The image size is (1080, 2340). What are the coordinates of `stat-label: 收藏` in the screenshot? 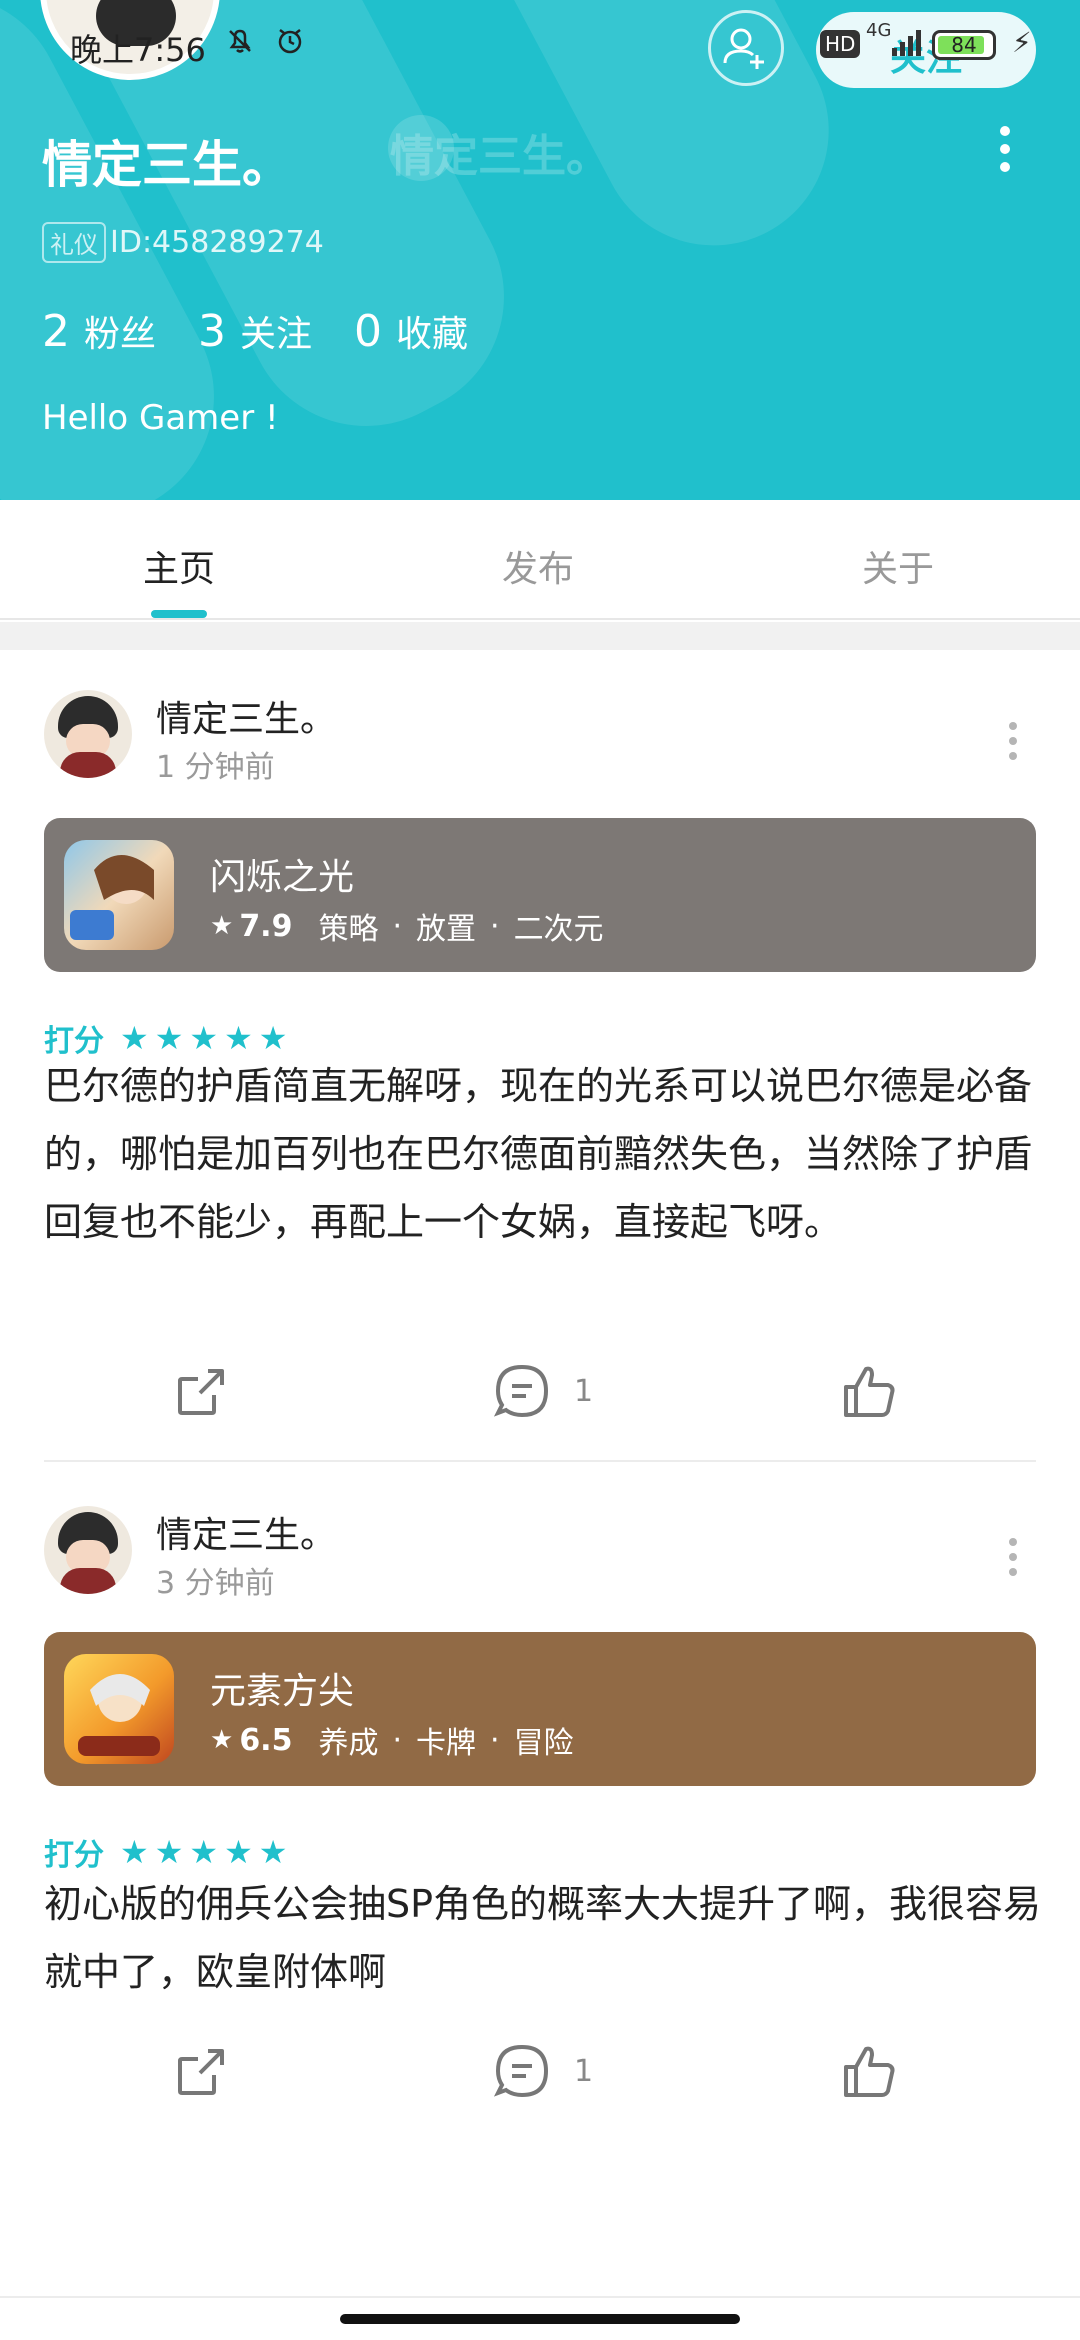 It's located at (432, 334).